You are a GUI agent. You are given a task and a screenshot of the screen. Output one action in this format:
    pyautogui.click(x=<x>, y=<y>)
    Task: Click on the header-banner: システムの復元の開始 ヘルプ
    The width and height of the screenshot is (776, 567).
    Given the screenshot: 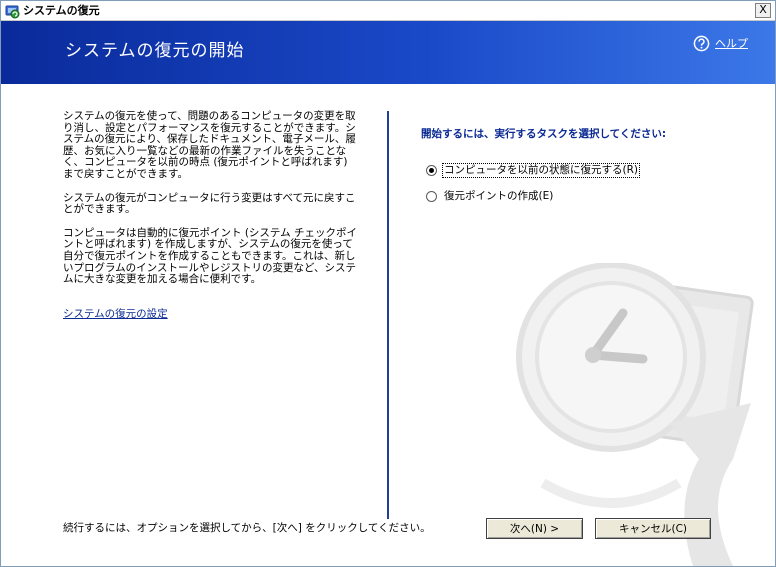 What is the action you would take?
    pyautogui.click(x=388, y=52)
    